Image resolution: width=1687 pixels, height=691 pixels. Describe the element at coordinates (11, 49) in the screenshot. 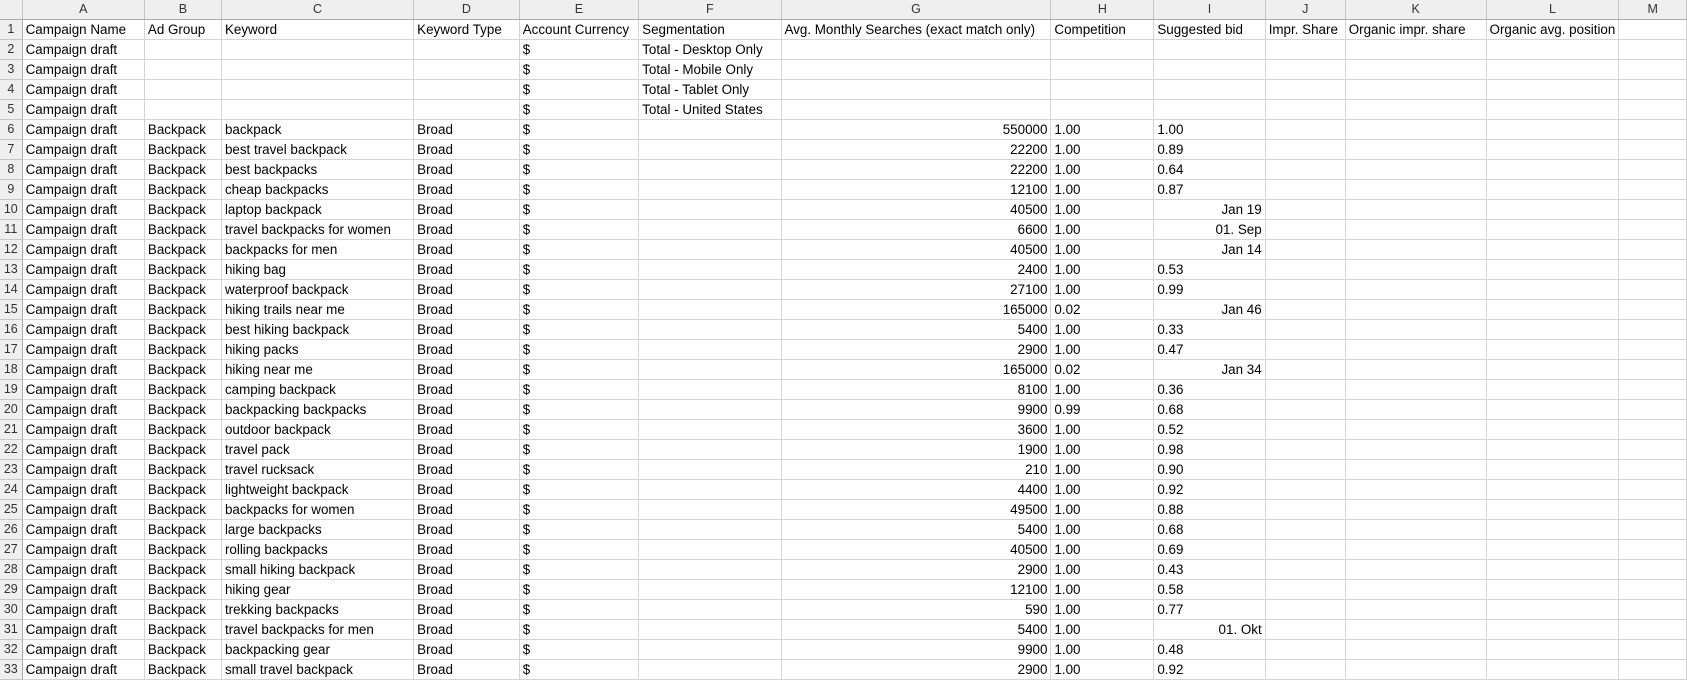

I see `row-header: 2` at that location.